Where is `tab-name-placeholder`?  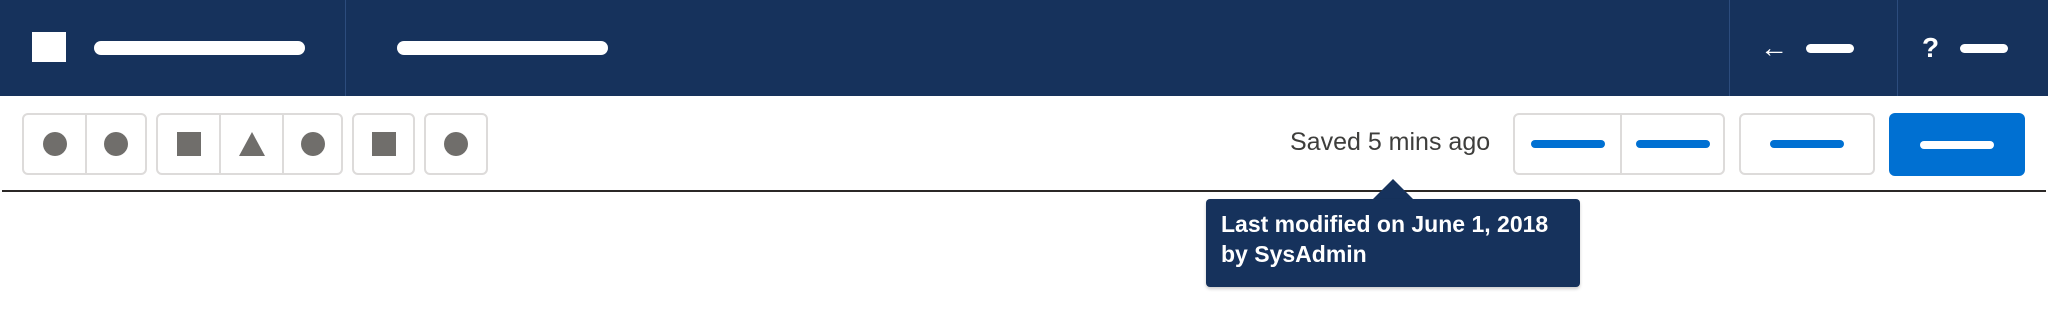
tab-name-placeholder is located at coordinates (502, 48).